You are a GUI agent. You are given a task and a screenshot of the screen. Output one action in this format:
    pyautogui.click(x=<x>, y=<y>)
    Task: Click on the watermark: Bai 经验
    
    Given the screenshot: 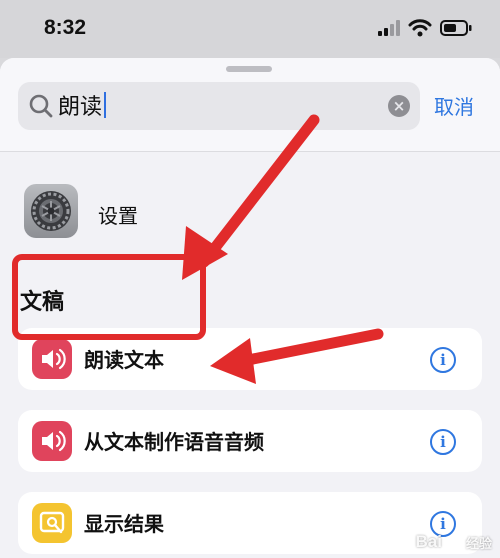 What is the action you would take?
    pyautogui.click(x=454, y=542)
    